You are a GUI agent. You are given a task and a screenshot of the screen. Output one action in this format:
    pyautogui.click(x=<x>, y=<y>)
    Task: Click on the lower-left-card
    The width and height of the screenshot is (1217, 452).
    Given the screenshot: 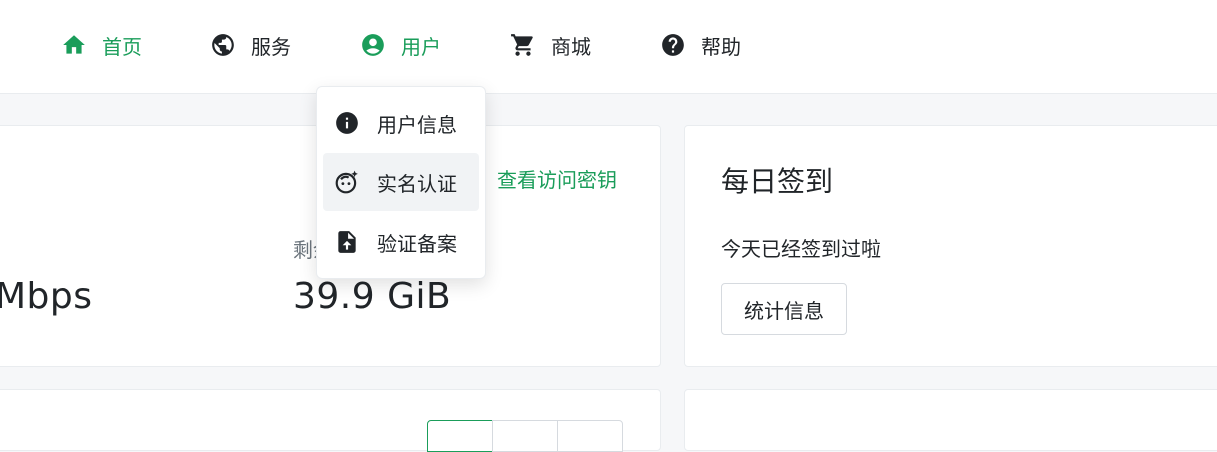 What is the action you would take?
    pyautogui.click(x=330, y=420)
    